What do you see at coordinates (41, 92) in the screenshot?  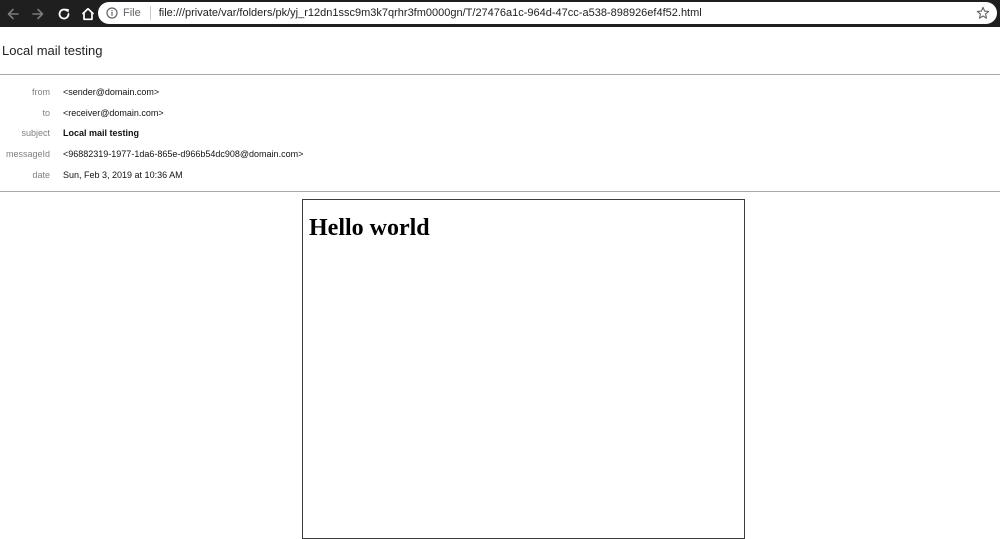 I see `header-label: from` at bounding box center [41, 92].